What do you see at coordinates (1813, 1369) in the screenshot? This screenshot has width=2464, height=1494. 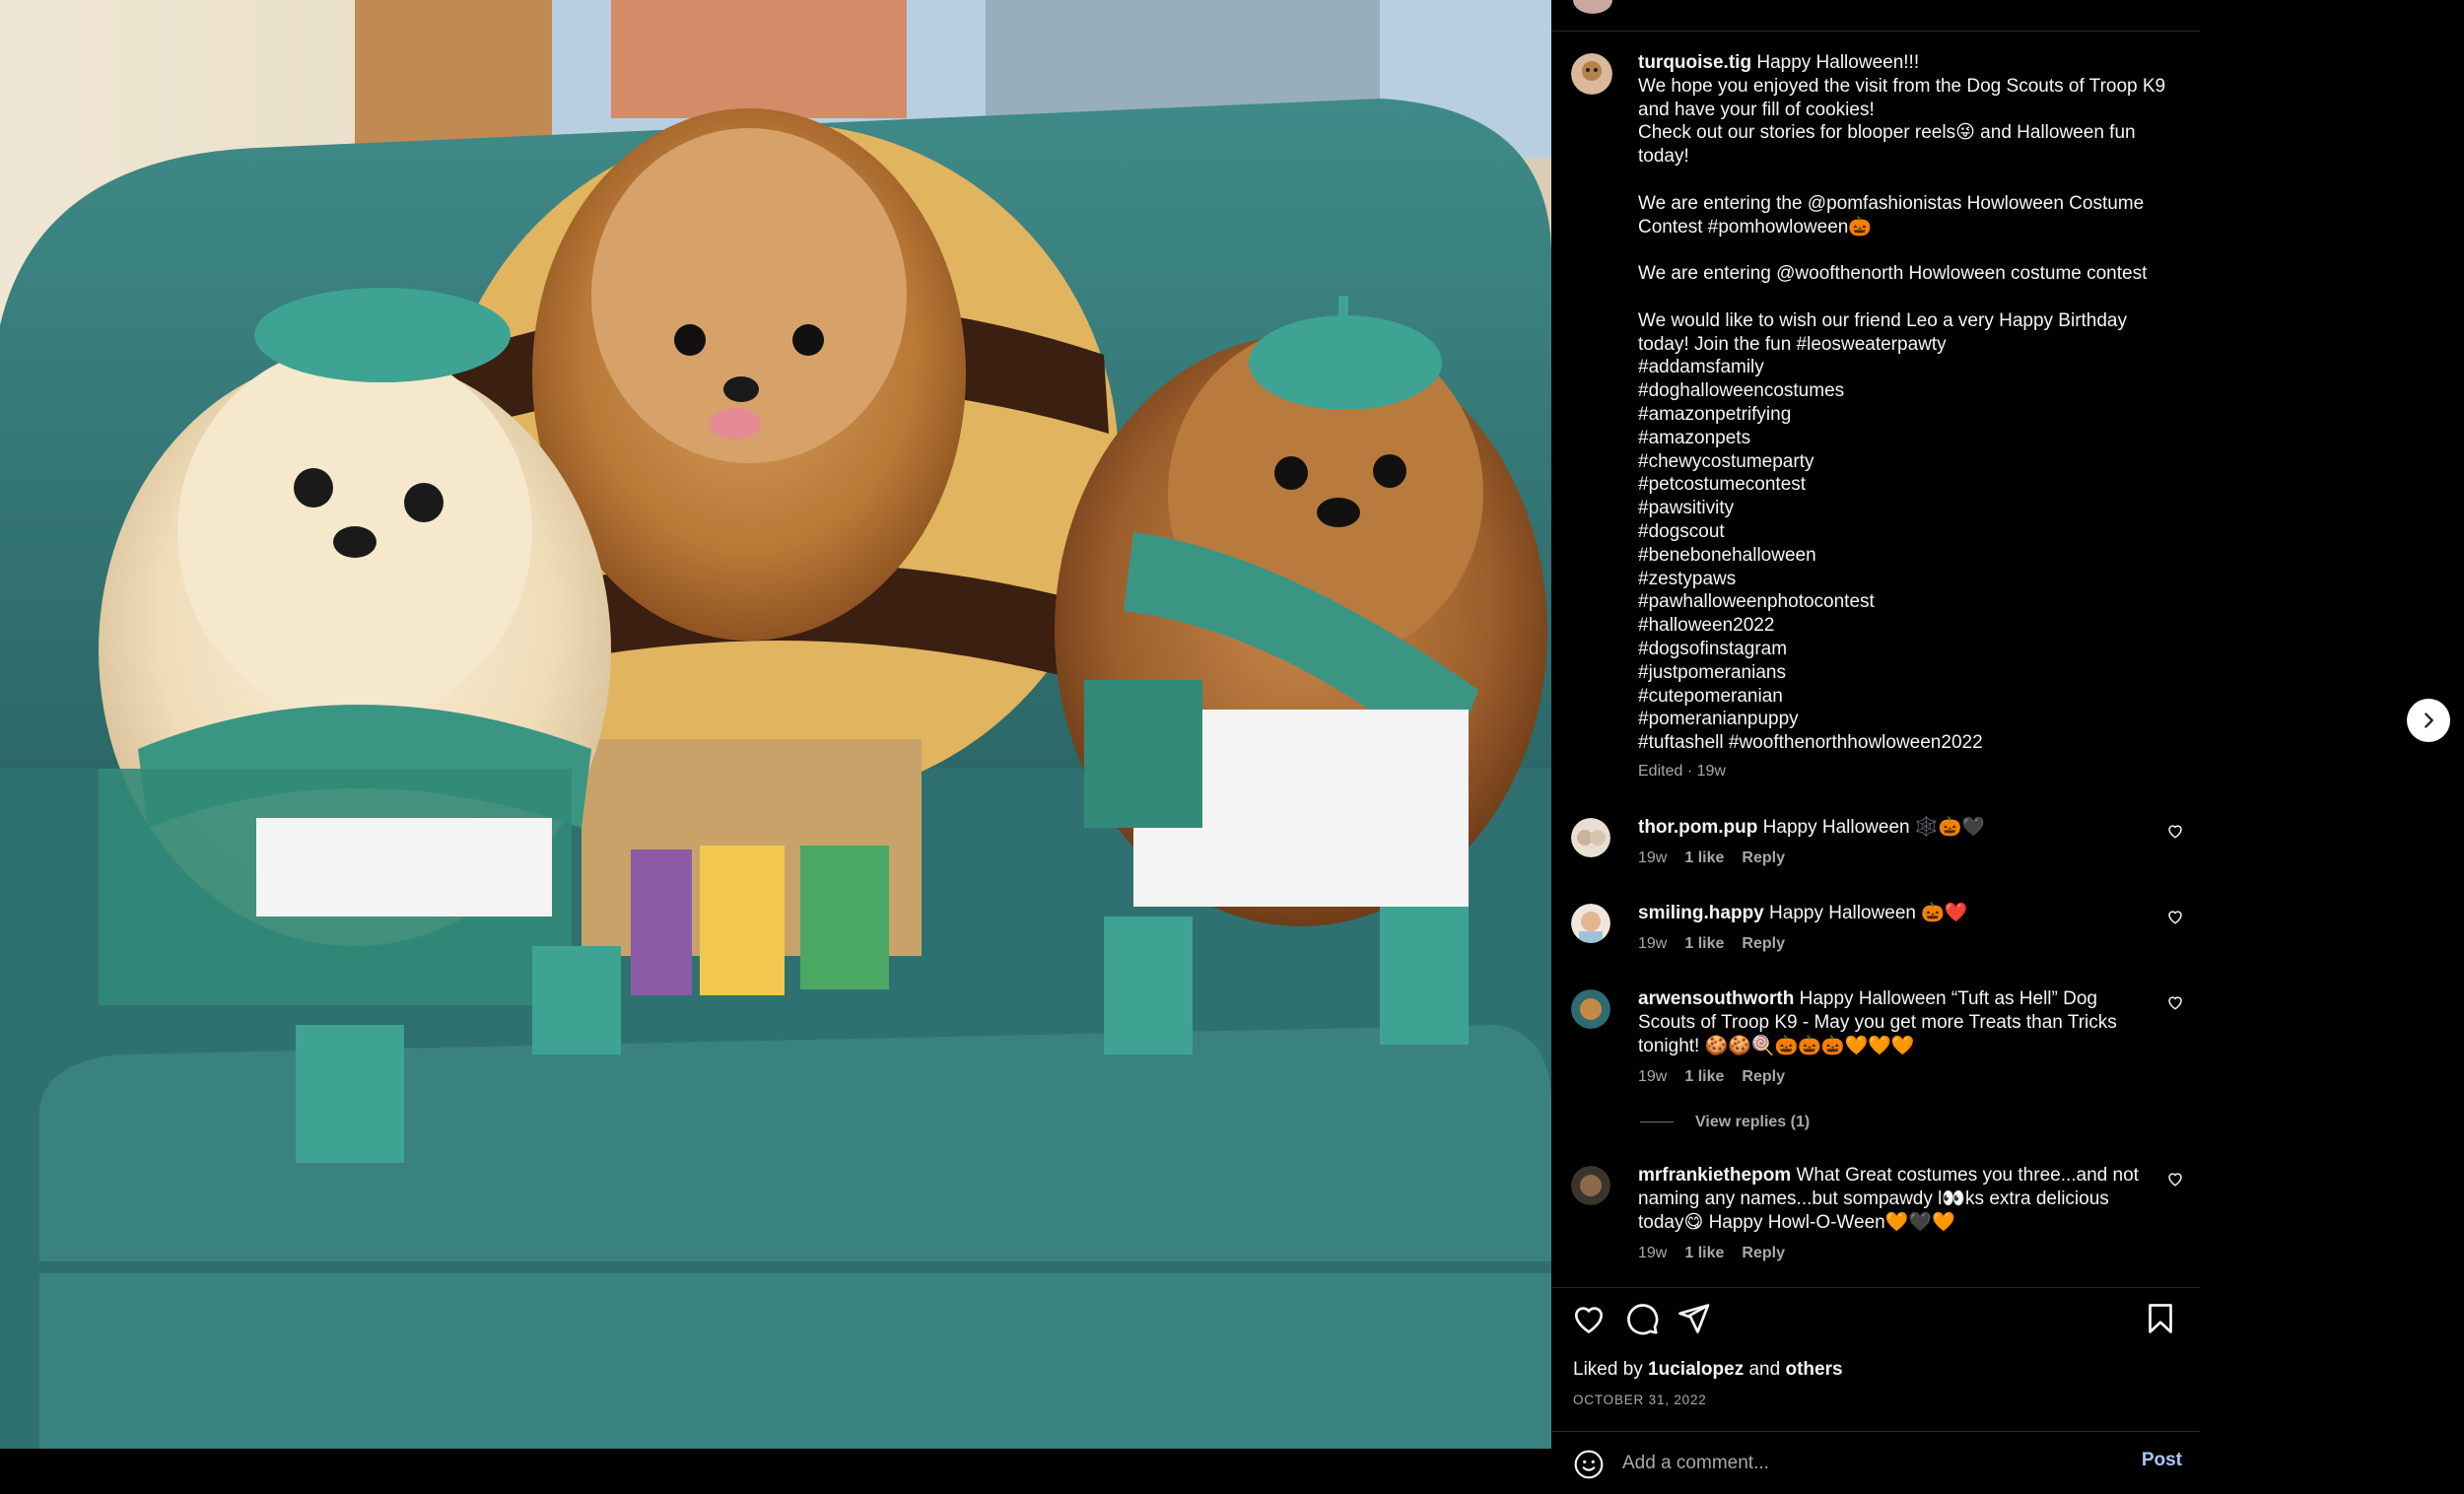 I see `likes-others: others` at bounding box center [1813, 1369].